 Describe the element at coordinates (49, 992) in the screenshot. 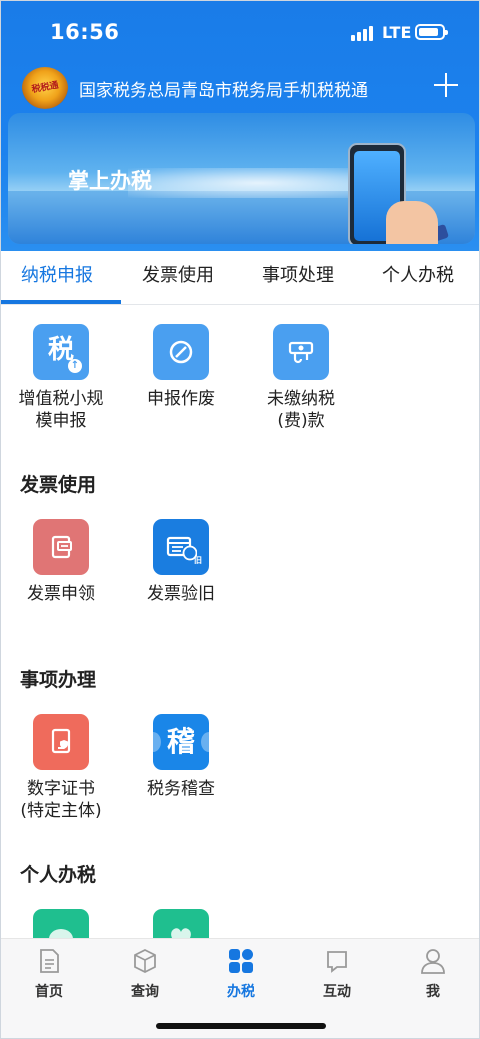

I see `nav-label: 首页` at that location.